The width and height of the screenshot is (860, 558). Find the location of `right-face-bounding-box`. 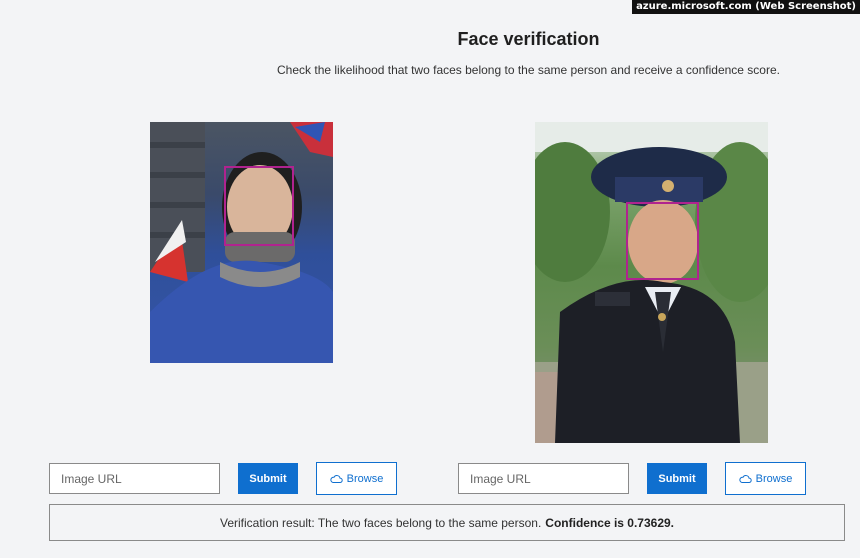

right-face-bounding-box is located at coordinates (662, 241).